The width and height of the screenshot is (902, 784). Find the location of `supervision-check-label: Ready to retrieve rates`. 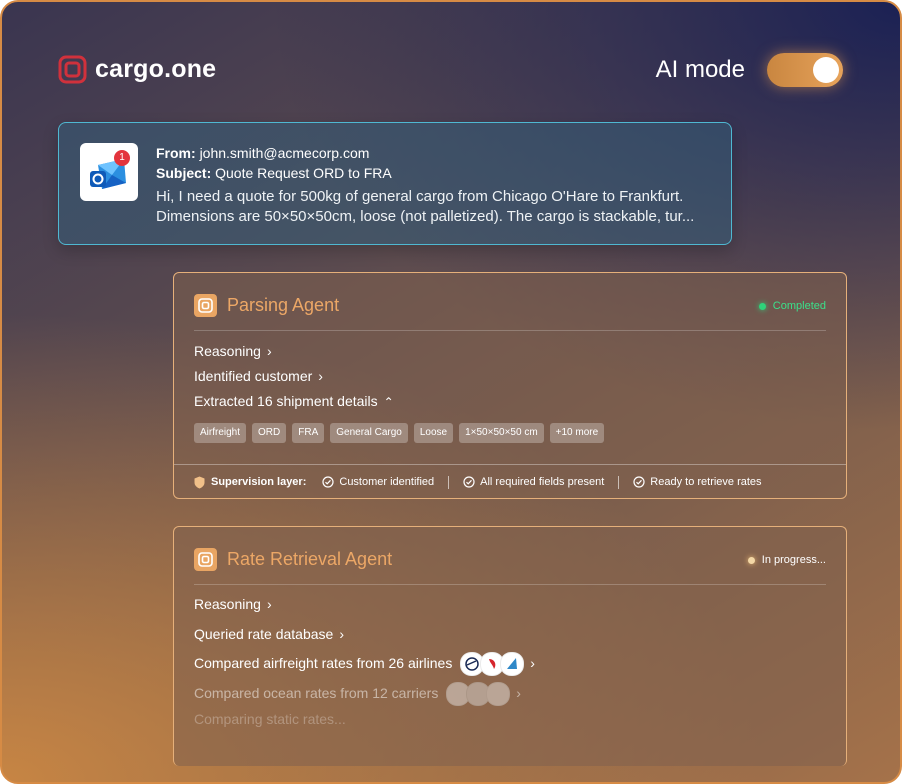

supervision-check-label: Ready to retrieve rates is located at coordinates (706, 482).